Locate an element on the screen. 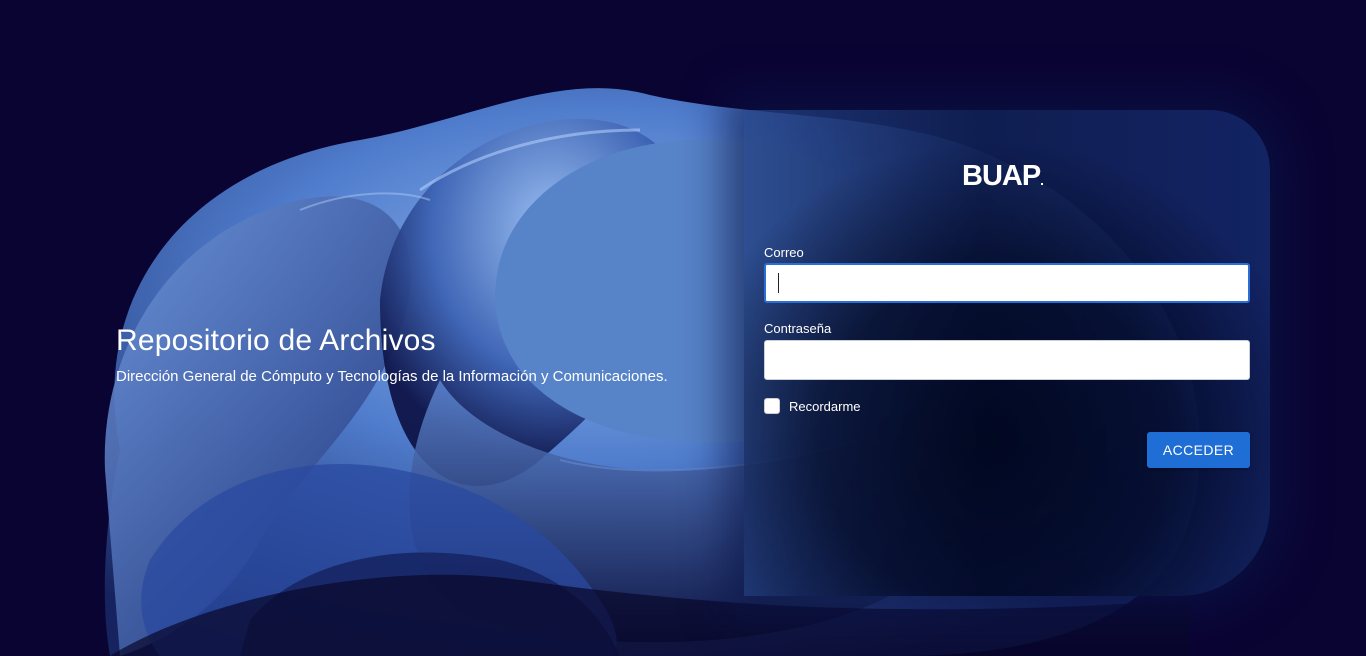  buap-logo: BUAP is located at coordinates (1003, 176).